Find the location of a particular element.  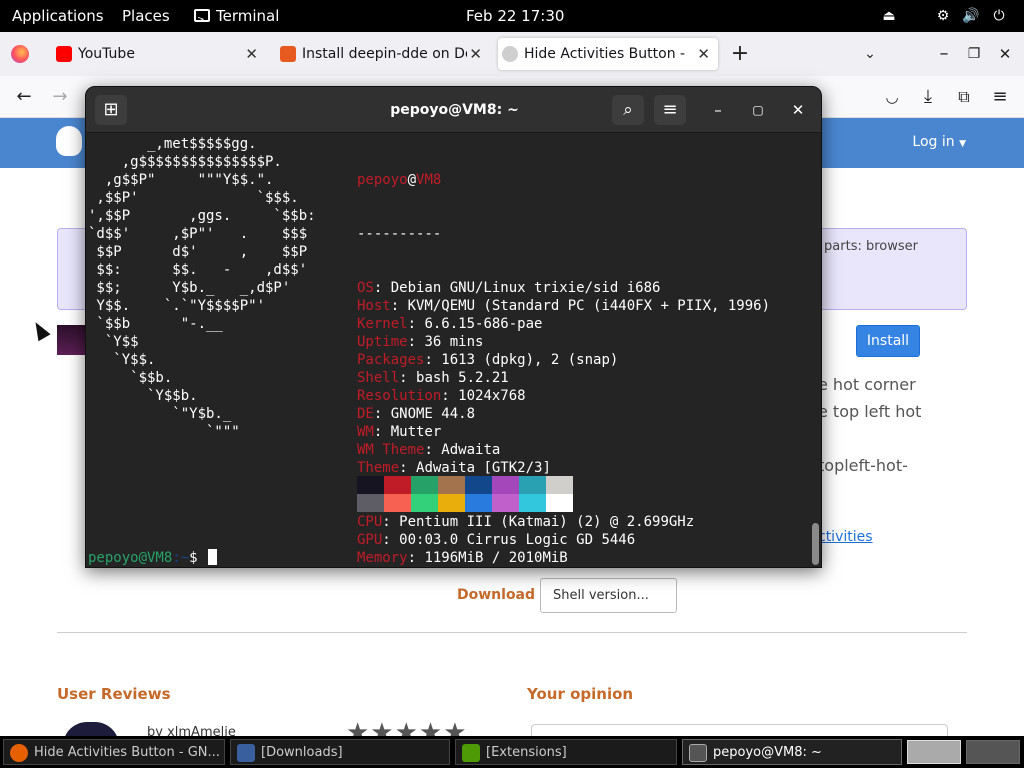

info-line: WM Theme: Adwaita is located at coordinates (429, 450).